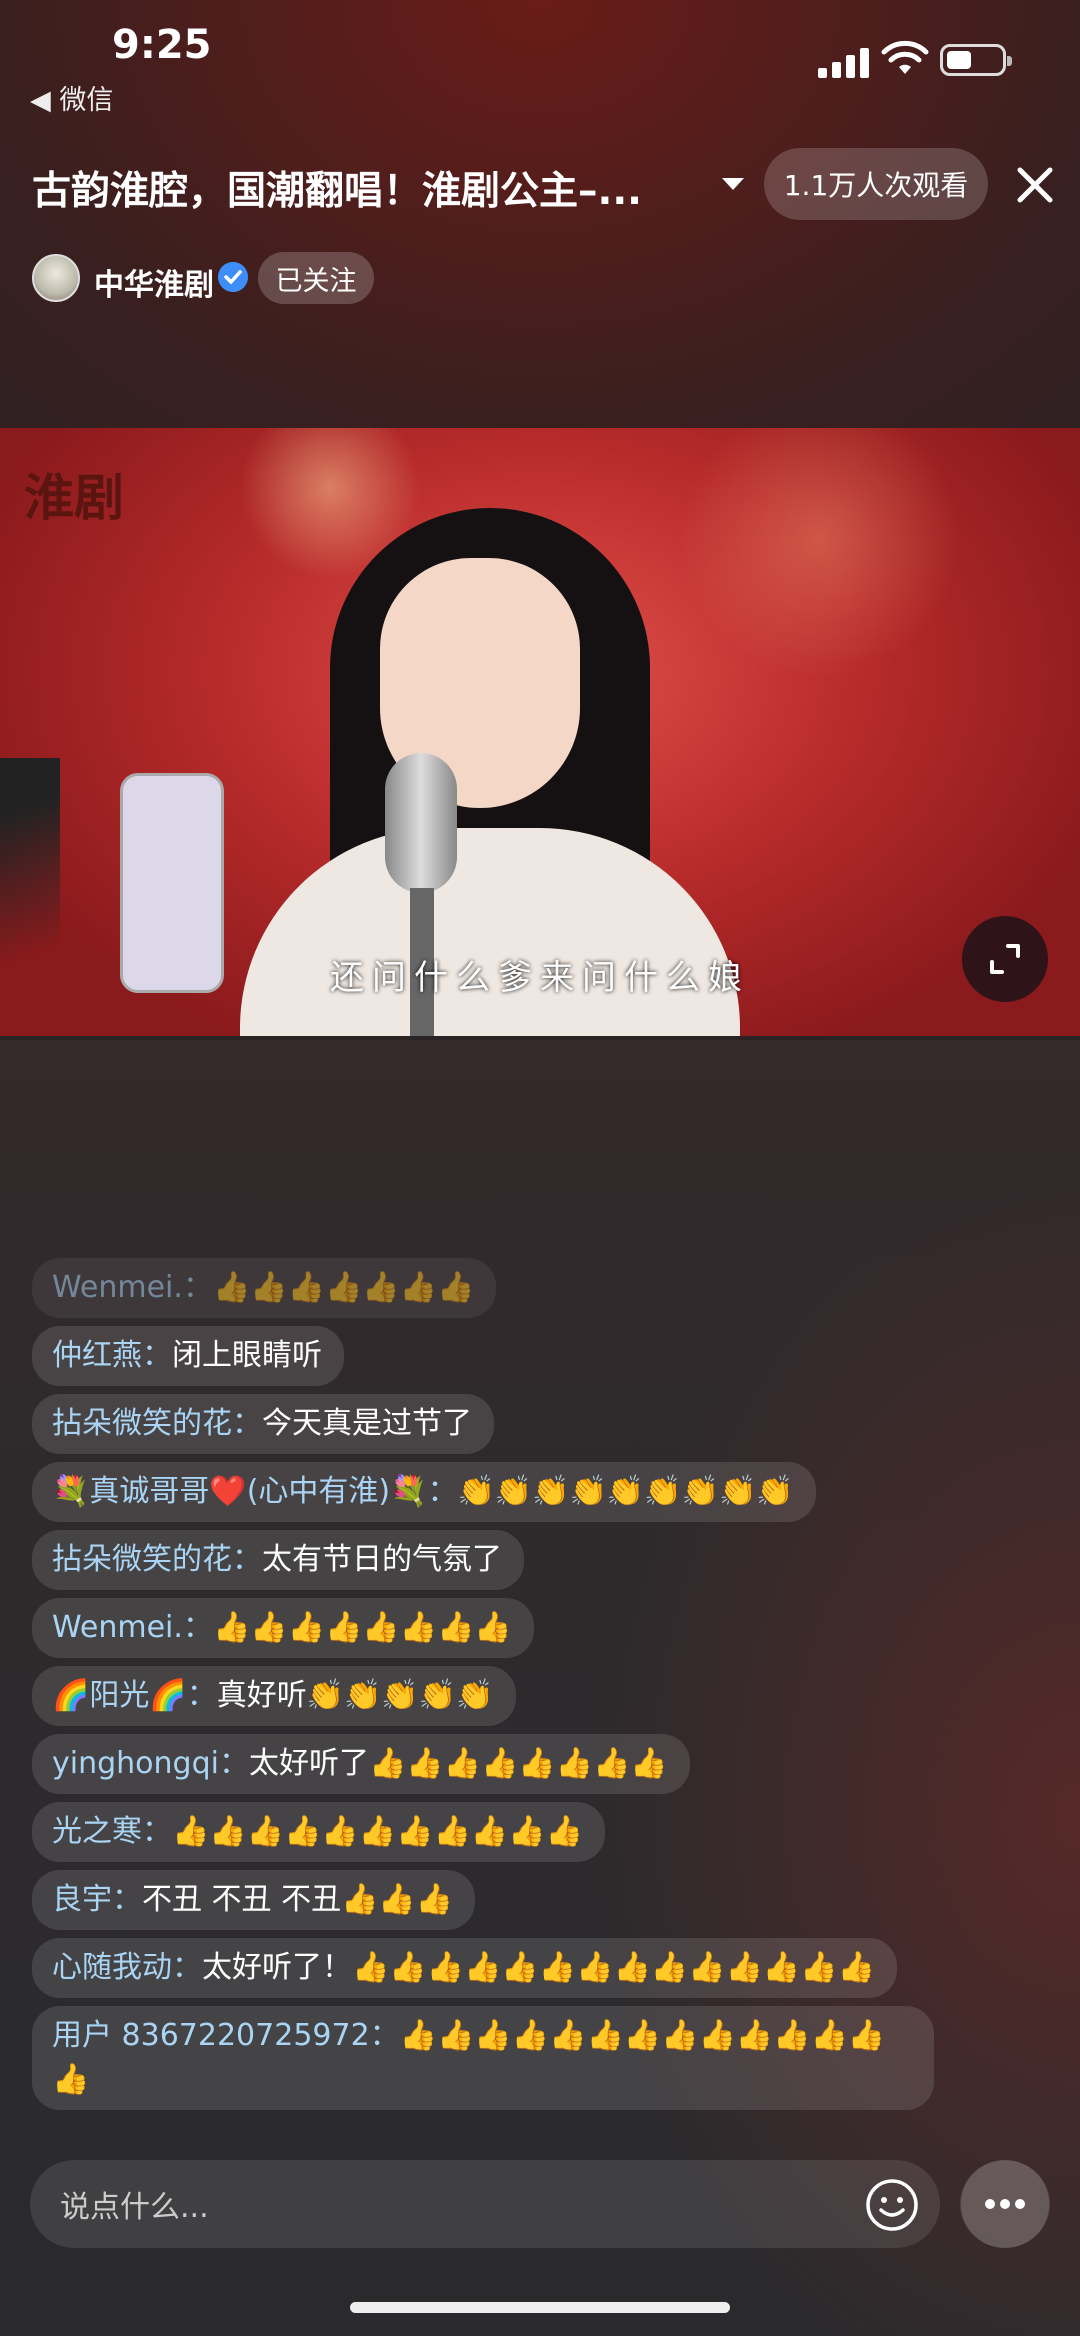 The height and width of the screenshot is (2336, 1080). I want to click on comment-item: 光之寒：👍👍👍👍👍👍👍👍👍👍👍, so click(318, 1832).